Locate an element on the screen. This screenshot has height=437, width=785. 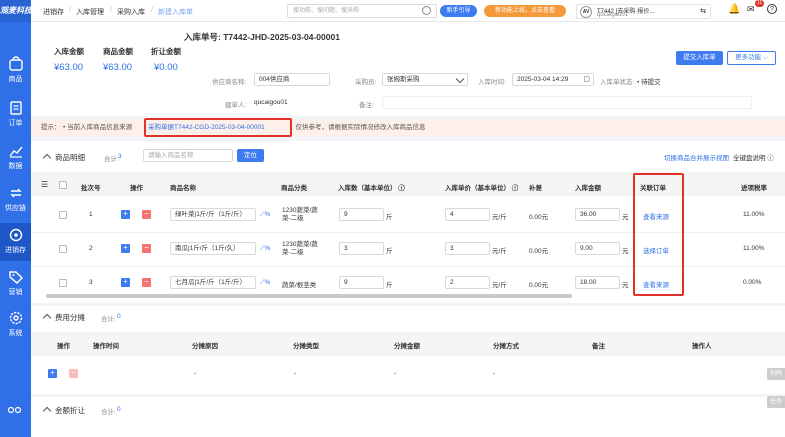
tag-icon is located at coordinates (15, 277).